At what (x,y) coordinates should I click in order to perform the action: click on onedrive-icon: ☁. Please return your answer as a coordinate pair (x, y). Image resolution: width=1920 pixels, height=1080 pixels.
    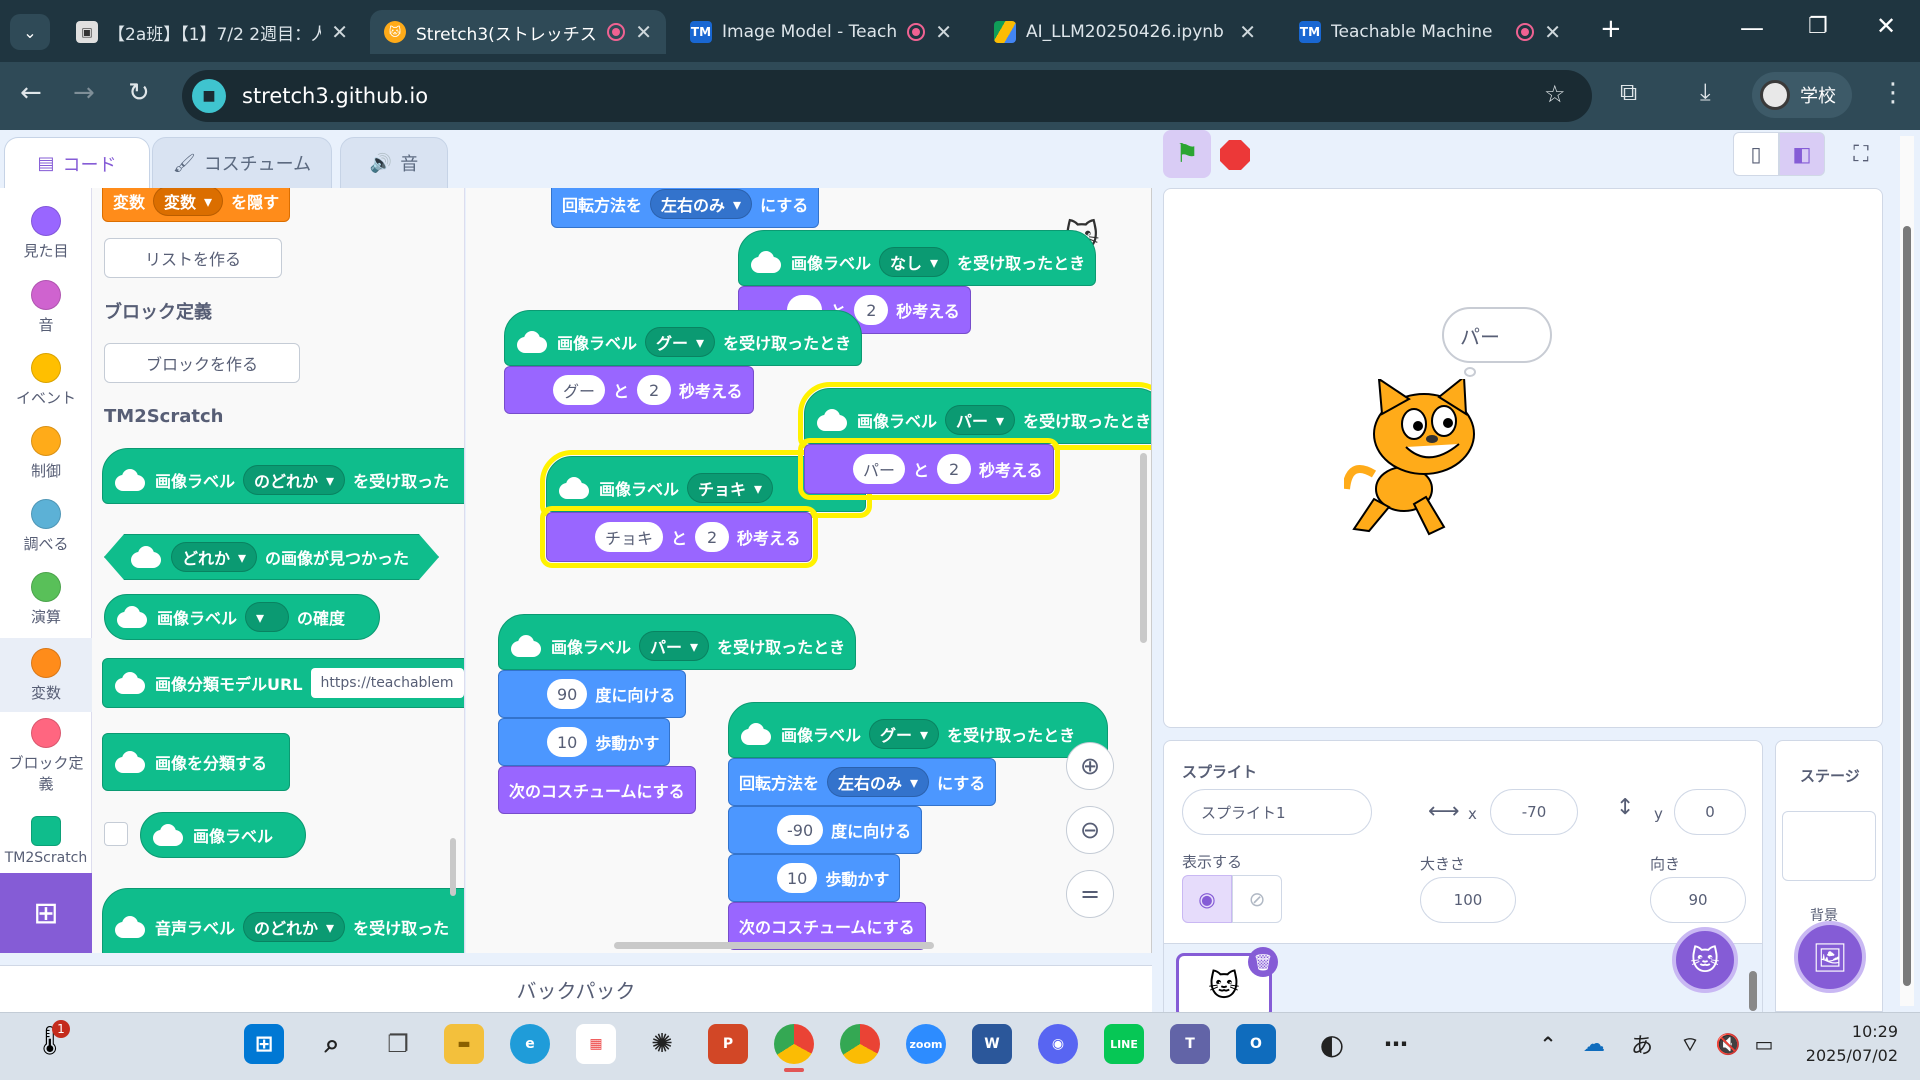
    Looking at the image, I should click on (1594, 1044).